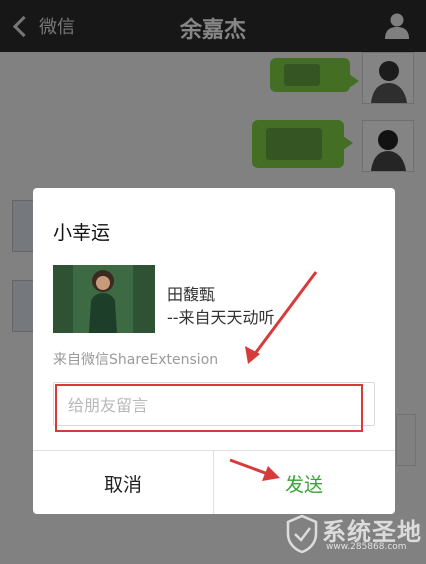 This screenshot has width=426, height=564. I want to click on share-source-label: 来自微信ShareExtension, so click(136, 360).